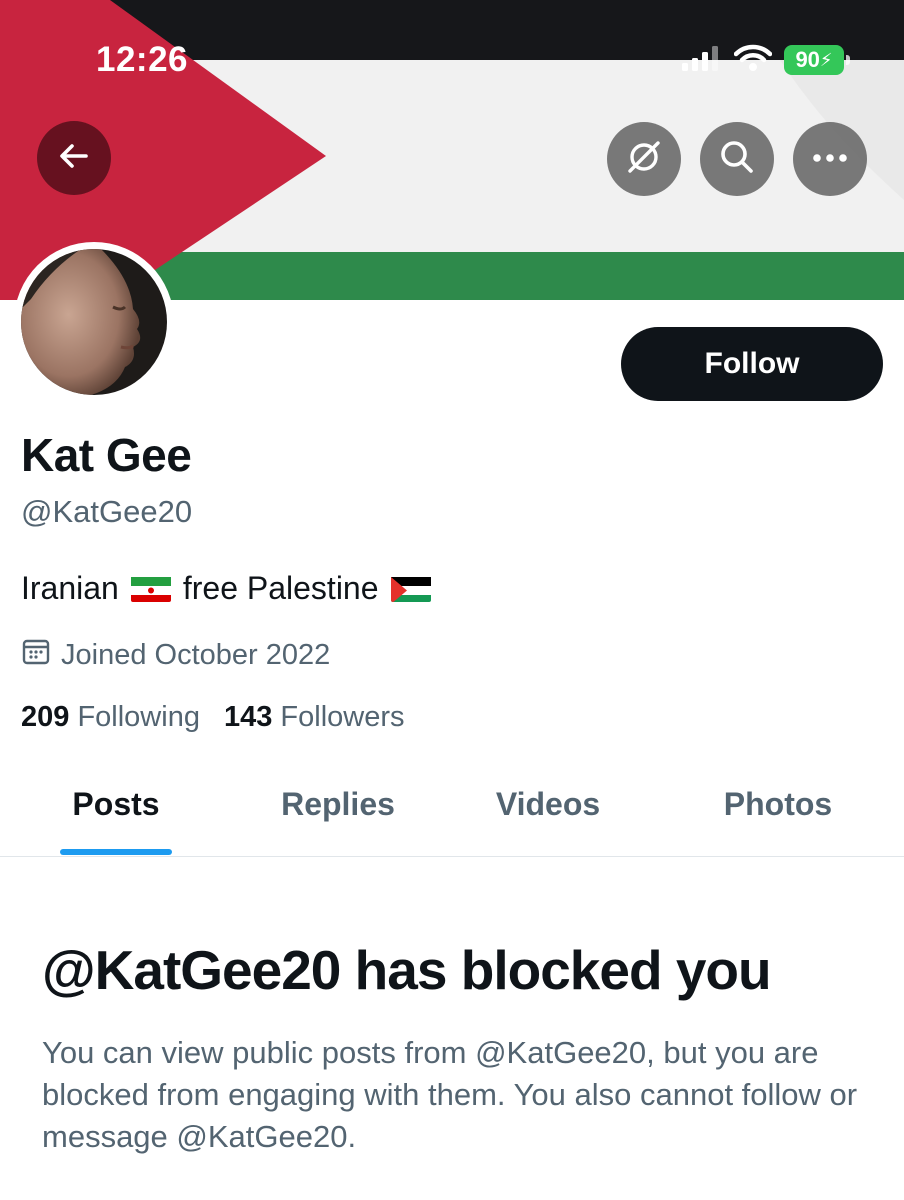  I want to click on grok-icon, so click(644, 159).